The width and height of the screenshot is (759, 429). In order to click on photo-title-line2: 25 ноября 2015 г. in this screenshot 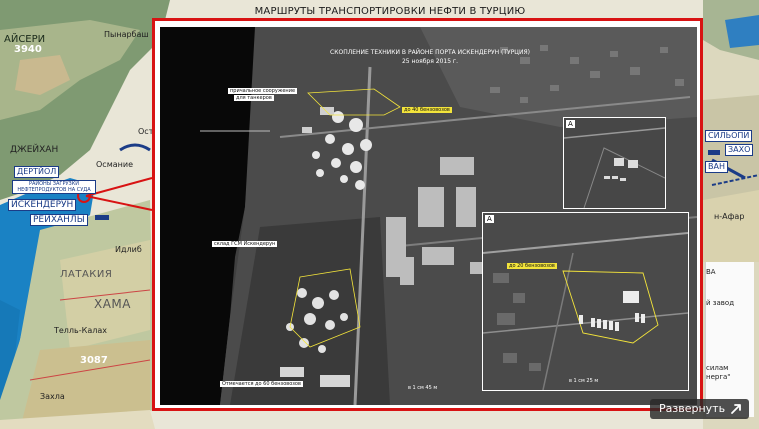, I will do `click(429, 61)`.